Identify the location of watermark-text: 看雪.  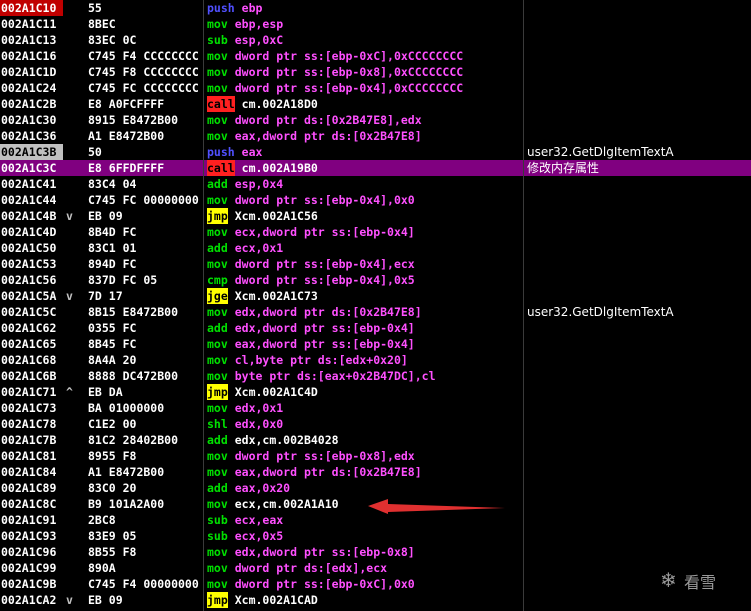
(700, 582).